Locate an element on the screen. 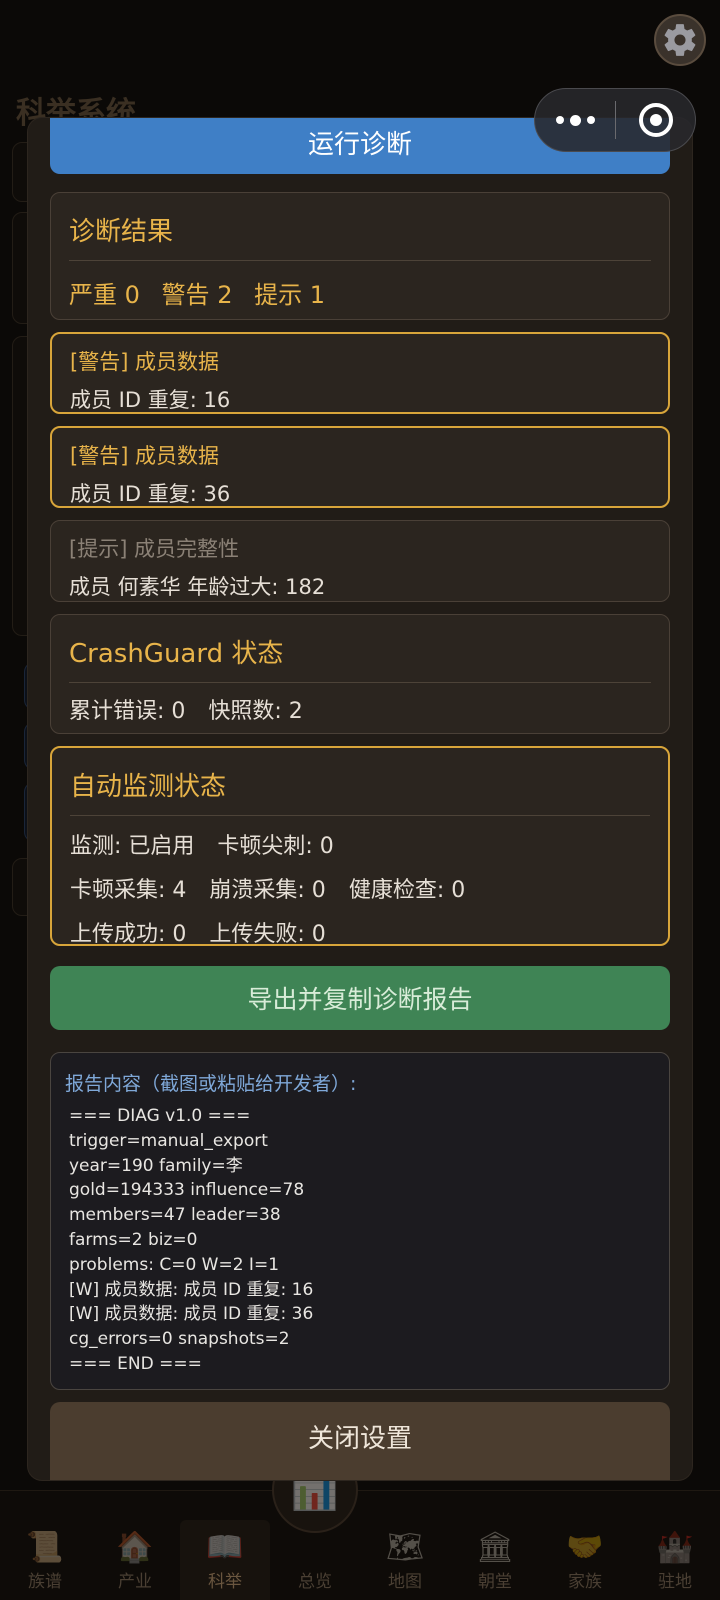 The width and height of the screenshot is (720, 1600). court-icon: 🏛 is located at coordinates (495, 1547).